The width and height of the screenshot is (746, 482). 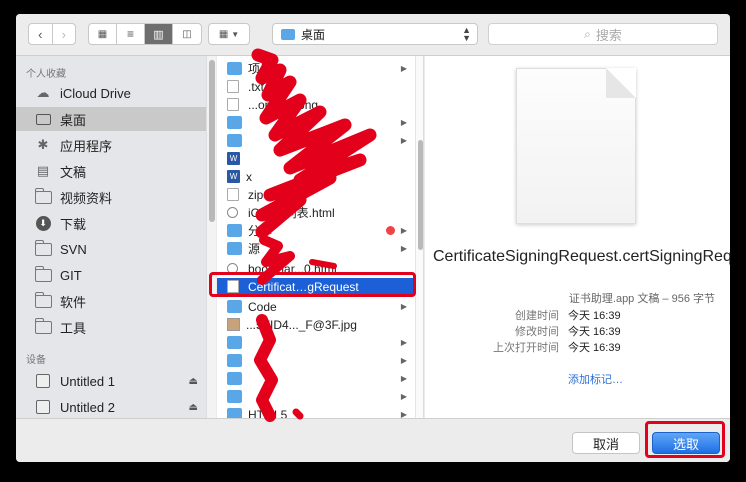 I want to click on grid-icon: ▦, so click(x=102, y=34).